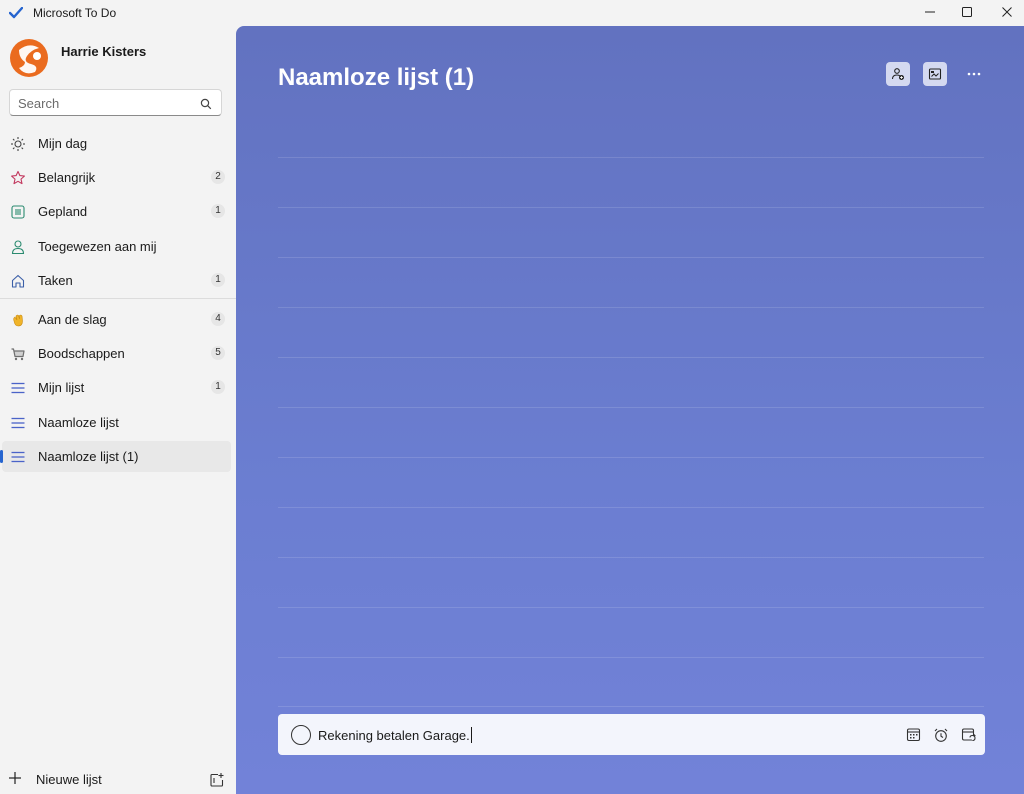  I want to click on alarm-clock-icon, so click(940, 735).